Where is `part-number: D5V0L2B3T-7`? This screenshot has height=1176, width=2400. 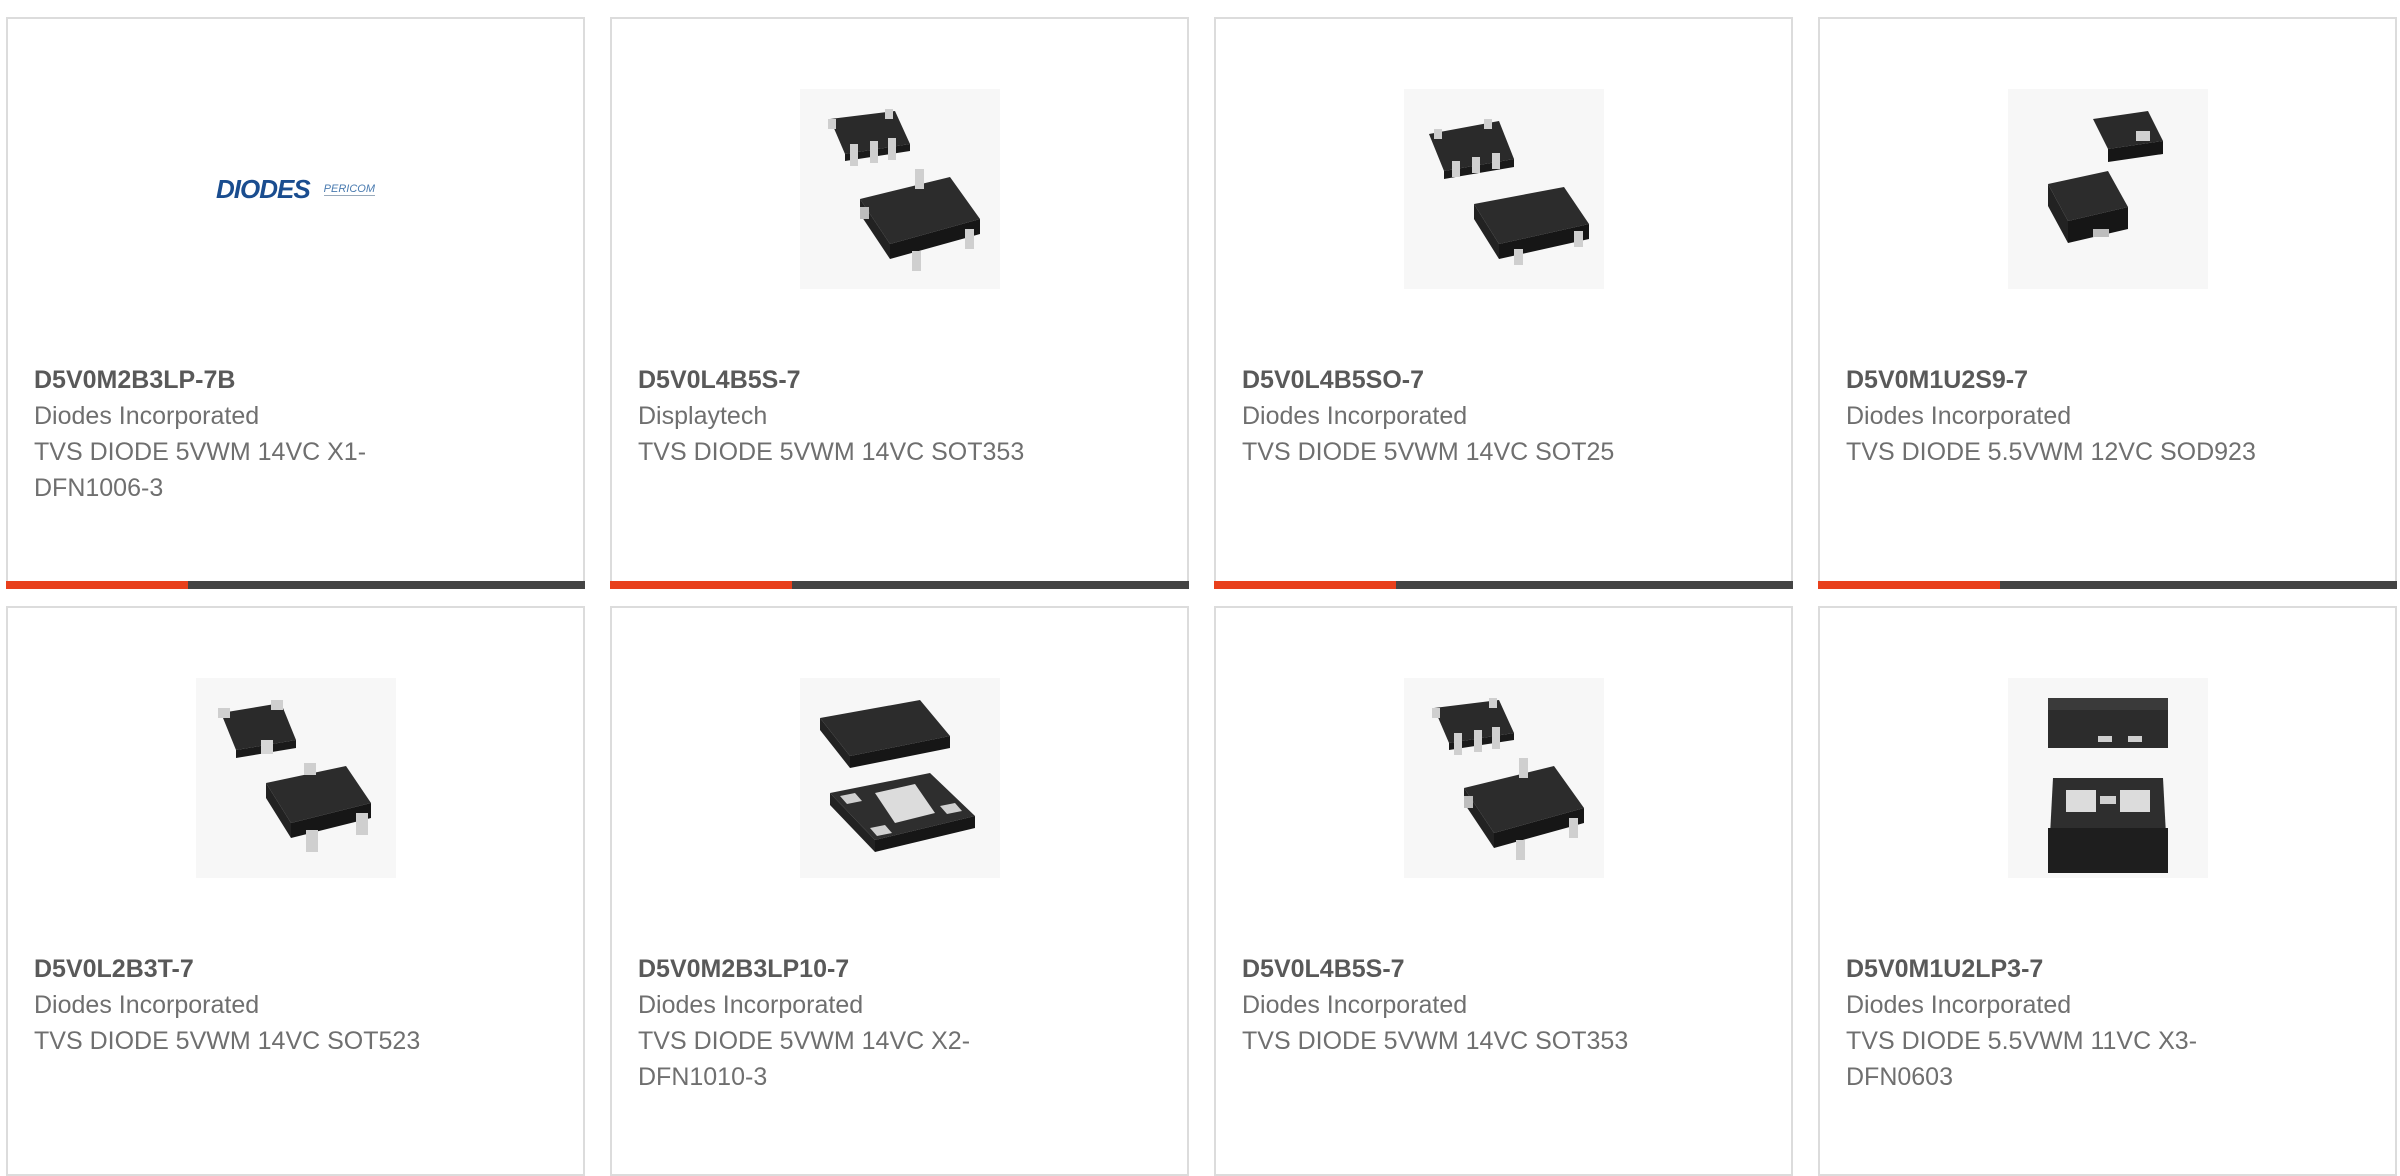
part-number: D5V0L2B3T-7 is located at coordinates (244, 969).